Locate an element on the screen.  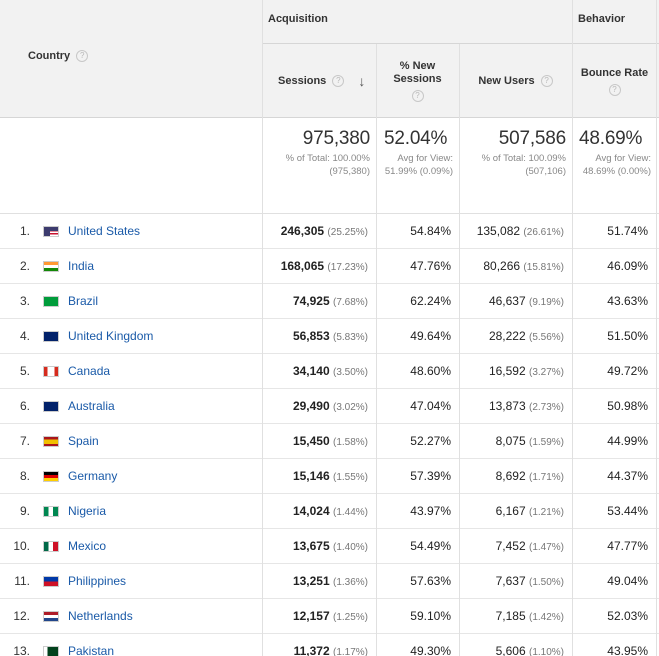
bounce-rate-total-value: 48.69% is located at coordinates (611, 138).